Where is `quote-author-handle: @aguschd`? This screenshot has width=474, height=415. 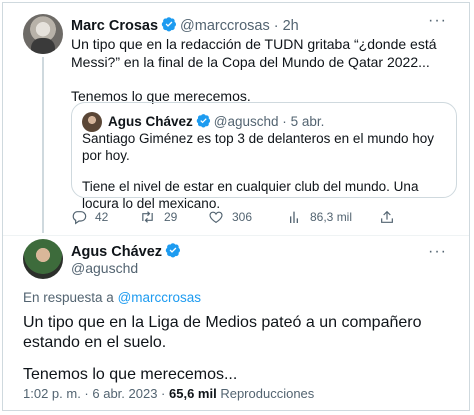 quote-author-handle: @aguschd is located at coordinates (246, 121).